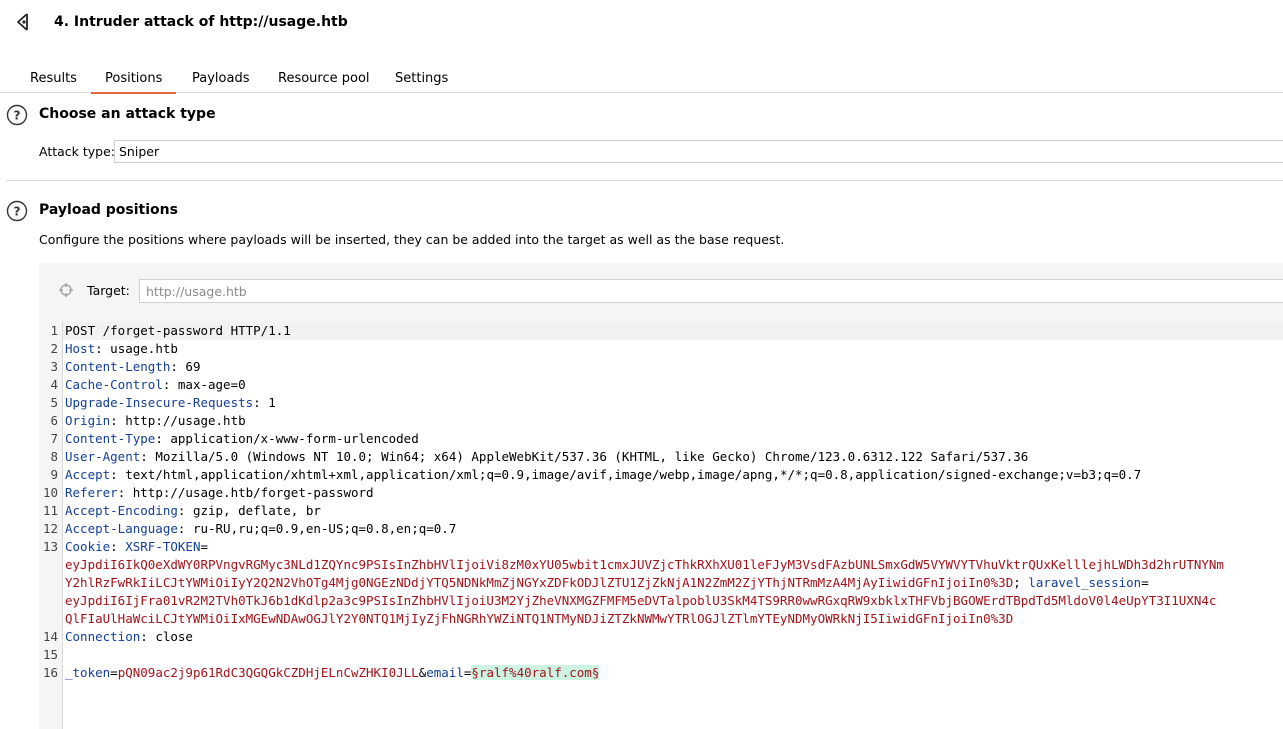  I want to click on header-name: Origin, so click(88, 420).